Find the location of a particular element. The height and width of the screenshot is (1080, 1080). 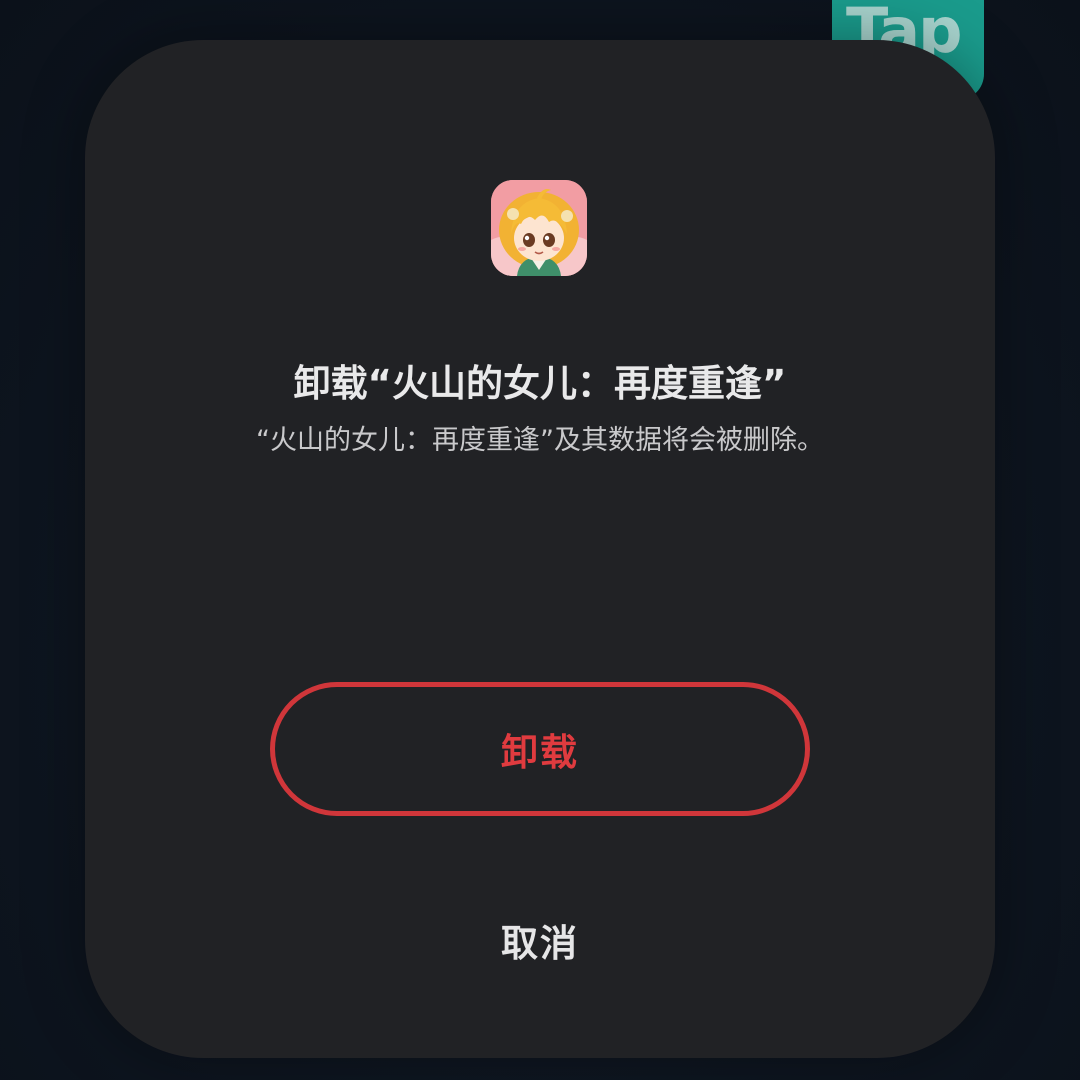

game-character-app-icon is located at coordinates (539, 228).